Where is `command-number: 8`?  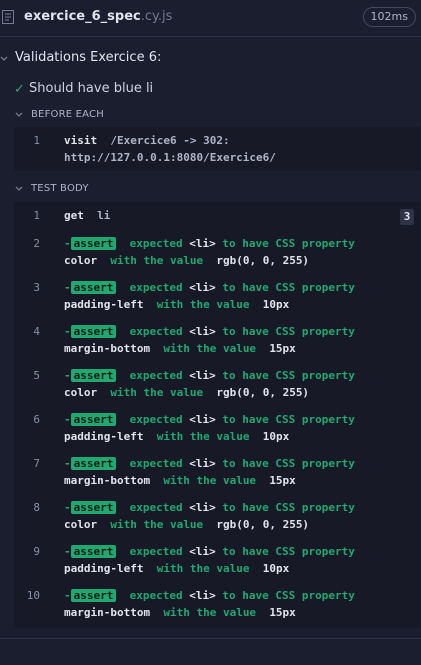 command-number: 8 is located at coordinates (36, 507).